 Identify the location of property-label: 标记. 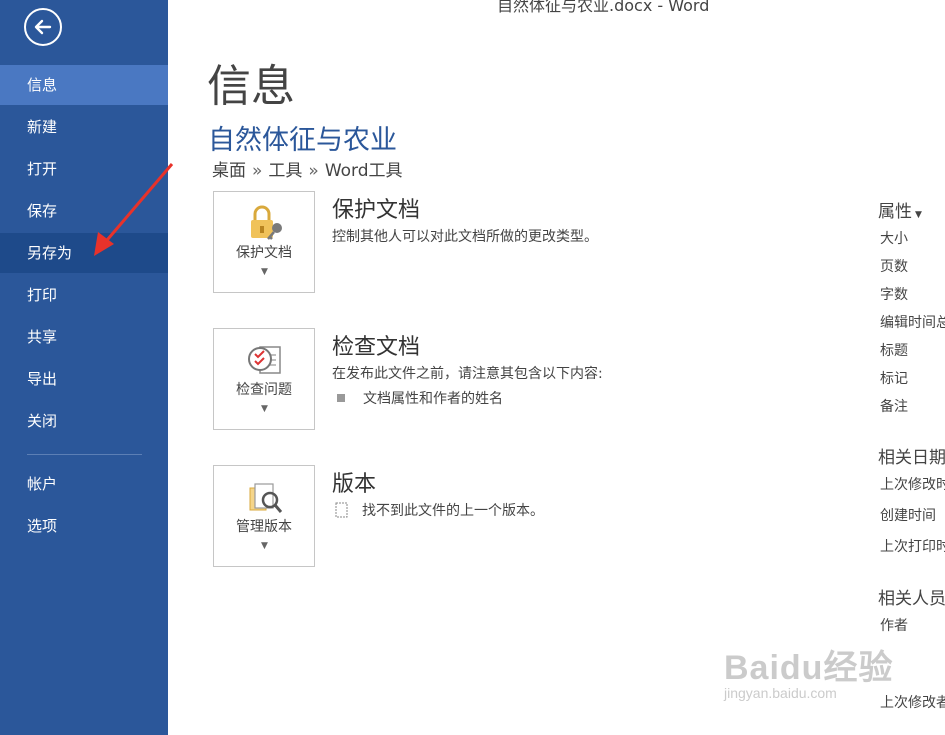
(894, 379).